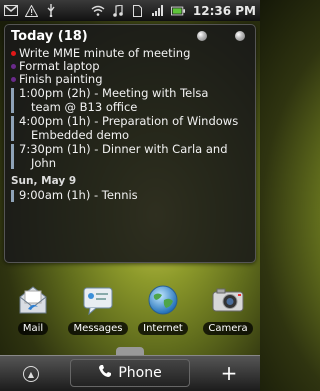  Describe the element at coordinates (114, 93) in the screenshot. I see `event-text: 1:00pm (2h) - Meeting with Telsa` at that location.